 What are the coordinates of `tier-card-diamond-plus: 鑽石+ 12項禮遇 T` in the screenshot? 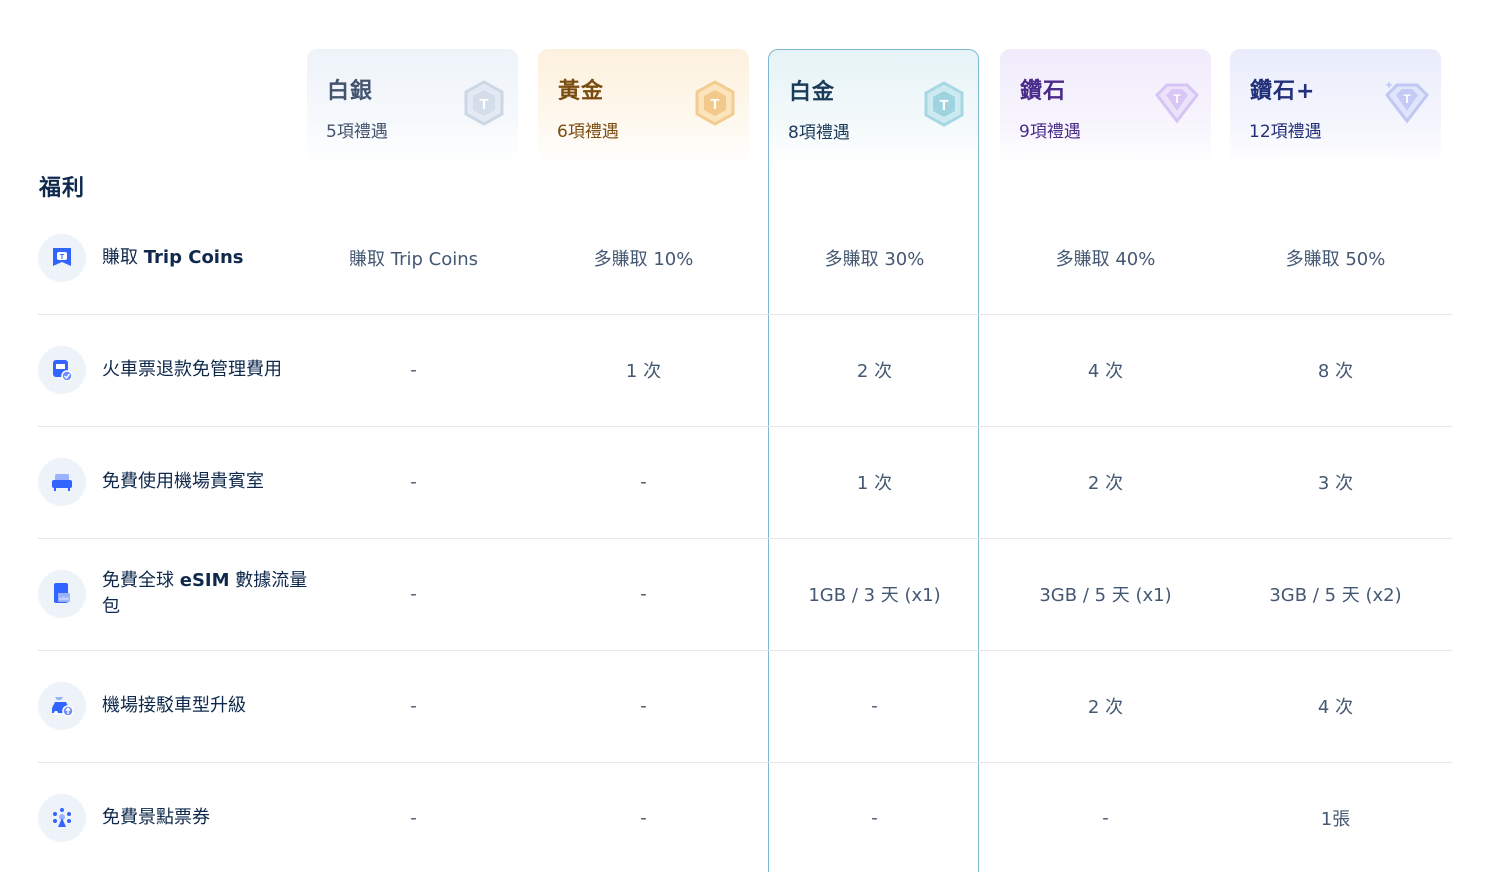 It's located at (1335, 108).